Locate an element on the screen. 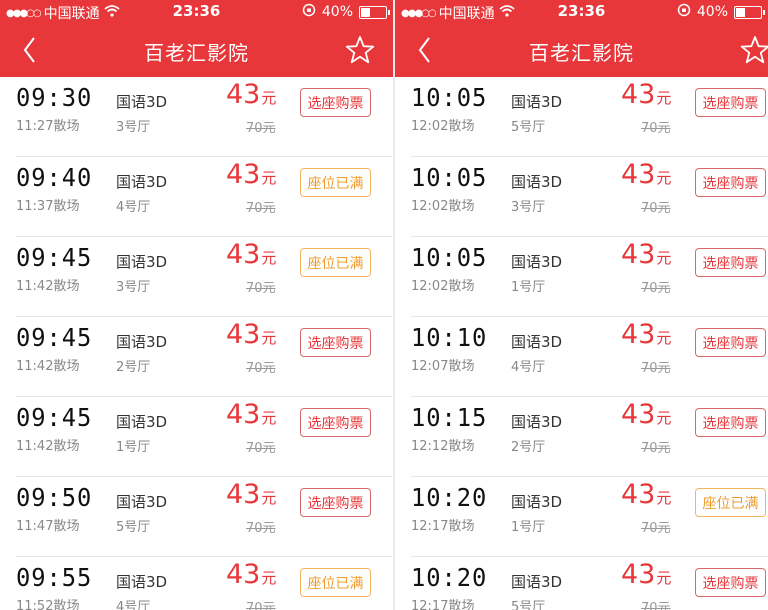 The height and width of the screenshot is (610, 768). start-time: 10:20 is located at coordinates (449, 497).